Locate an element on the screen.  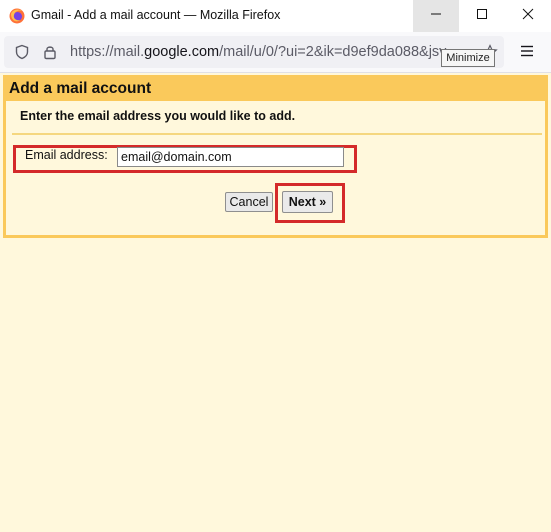
dialog-title: Add a mail account is located at coordinates (80, 88).